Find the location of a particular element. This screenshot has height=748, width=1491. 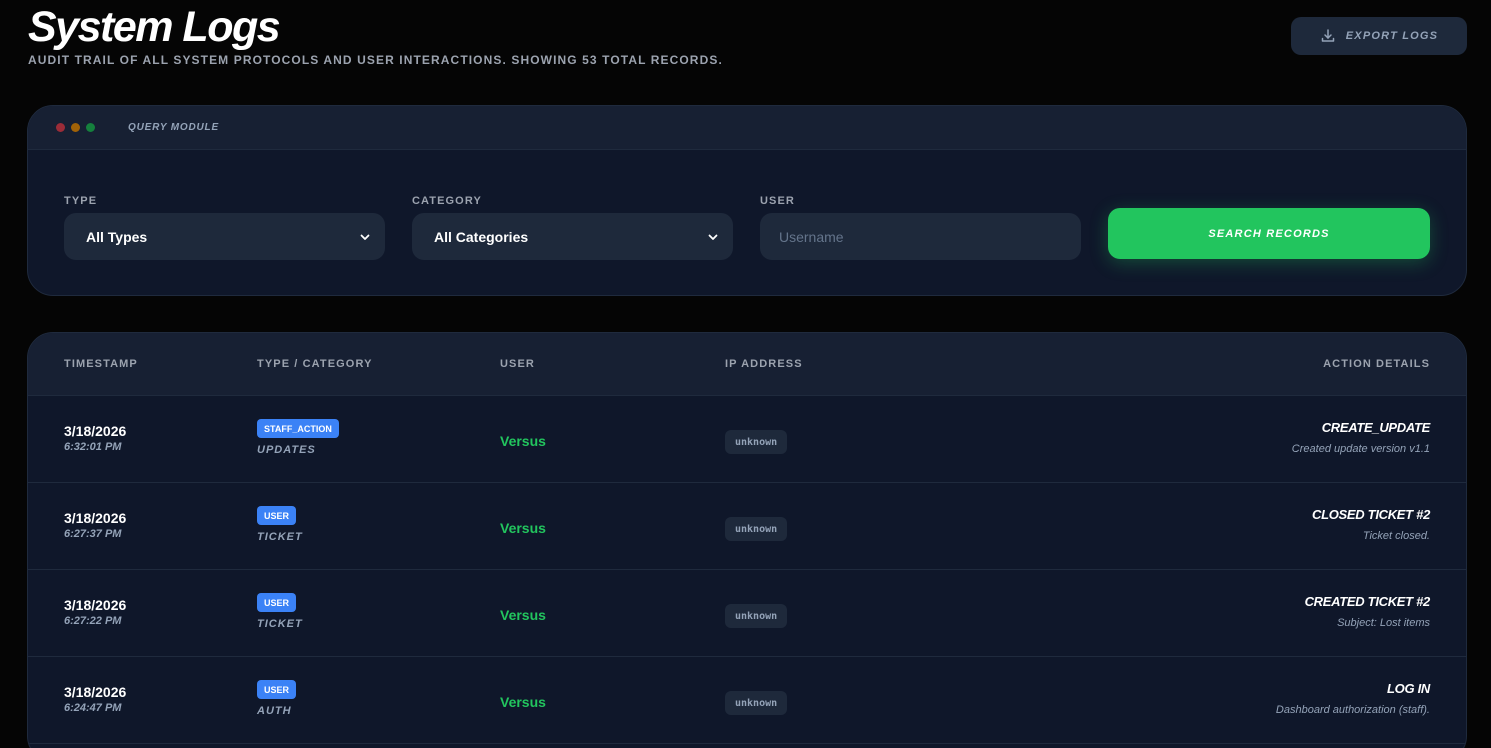

column-header-ip-address: IP ADDRESS is located at coordinates (764, 364).